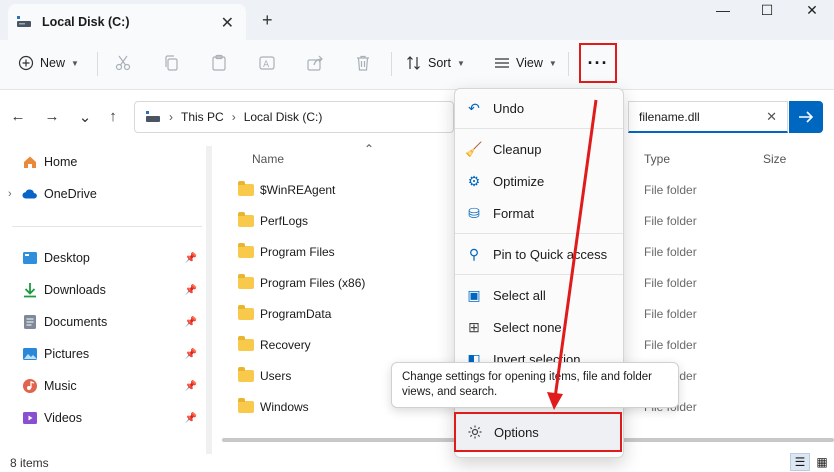  I want to click on view-button: View ▼, so click(525, 63).